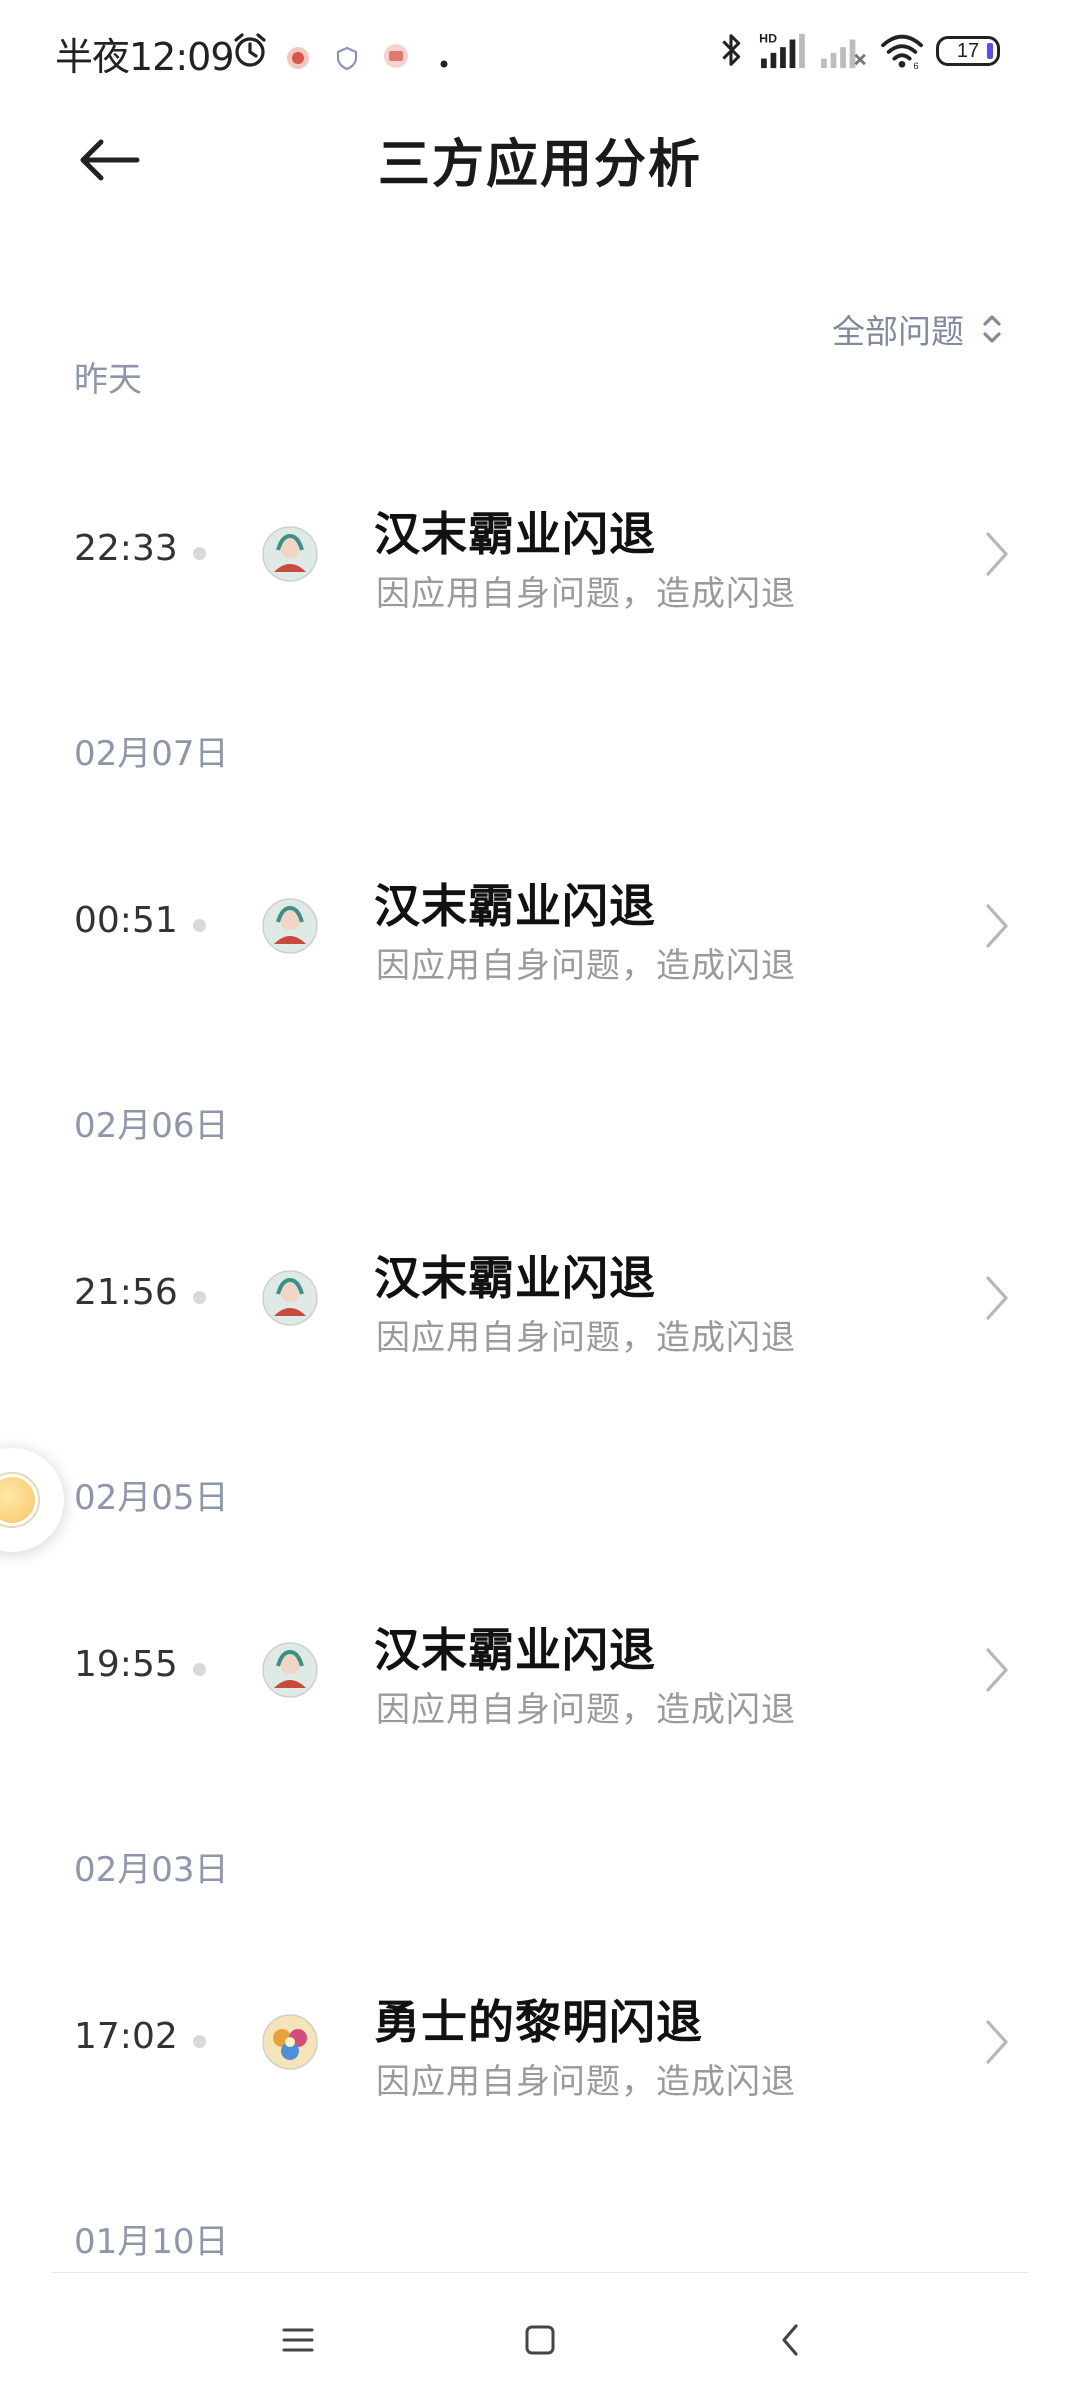 This screenshot has height=2400, width=1080. I want to click on back-icon, so click(790, 2340).